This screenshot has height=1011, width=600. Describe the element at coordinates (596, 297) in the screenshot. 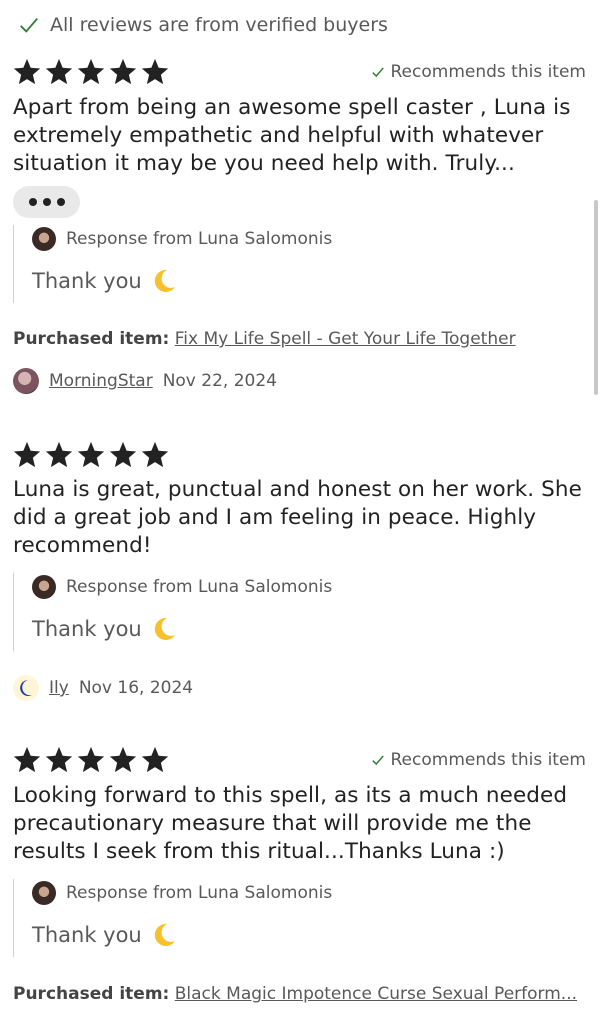

I see `scrollbar` at that location.